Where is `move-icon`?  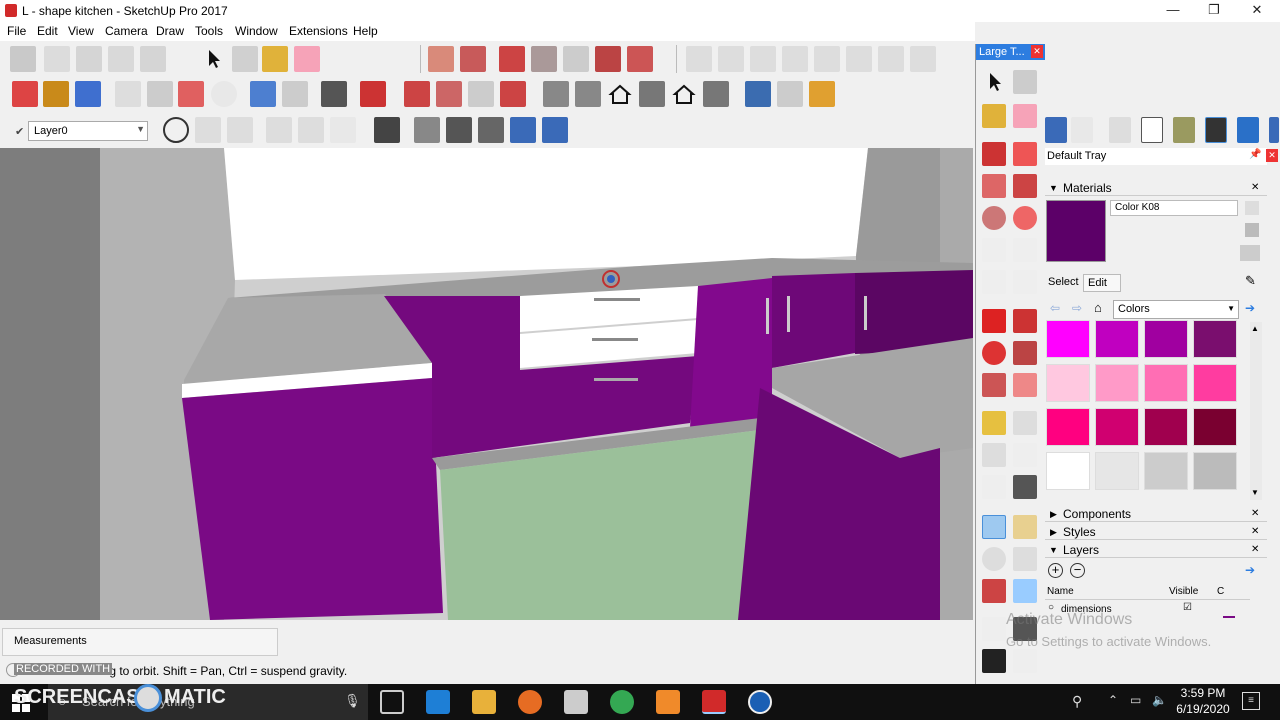
move-icon is located at coordinates (994, 321).